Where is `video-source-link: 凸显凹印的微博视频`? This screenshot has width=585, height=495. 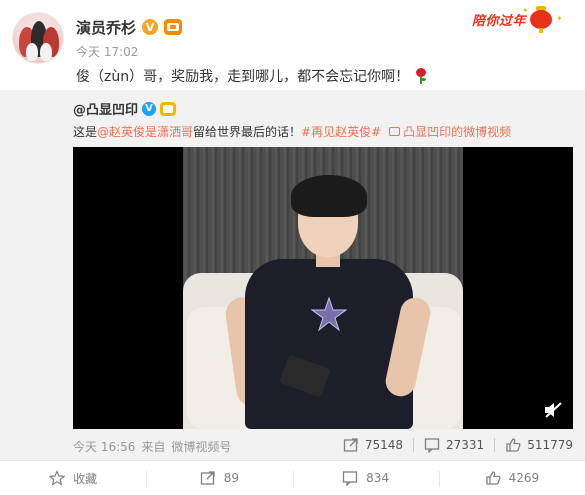
video-source-link: 凸显凹印的微博视频 is located at coordinates (457, 131).